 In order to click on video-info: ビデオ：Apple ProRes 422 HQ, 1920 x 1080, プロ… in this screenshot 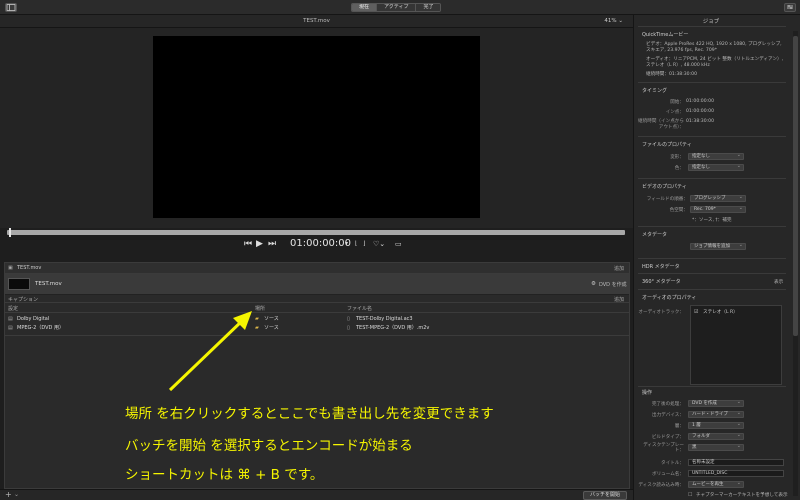, I will do `click(714, 47)`.